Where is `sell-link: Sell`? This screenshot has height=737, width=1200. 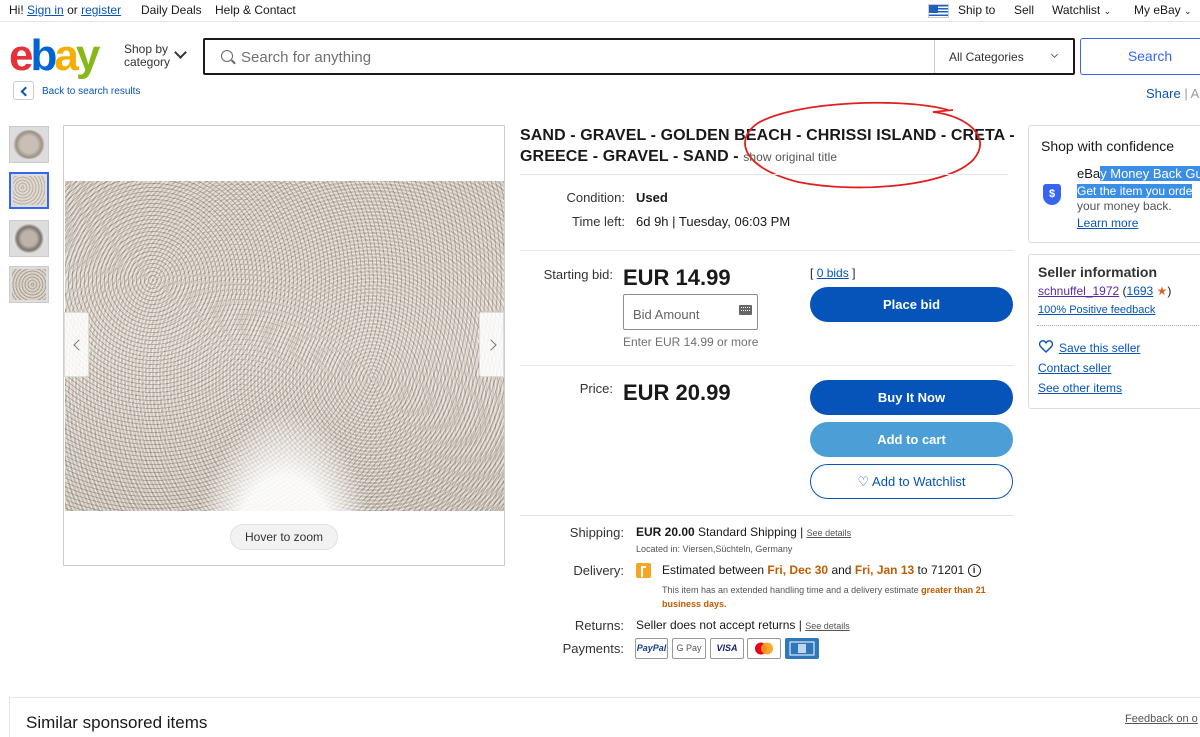 sell-link: Sell is located at coordinates (1024, 10).